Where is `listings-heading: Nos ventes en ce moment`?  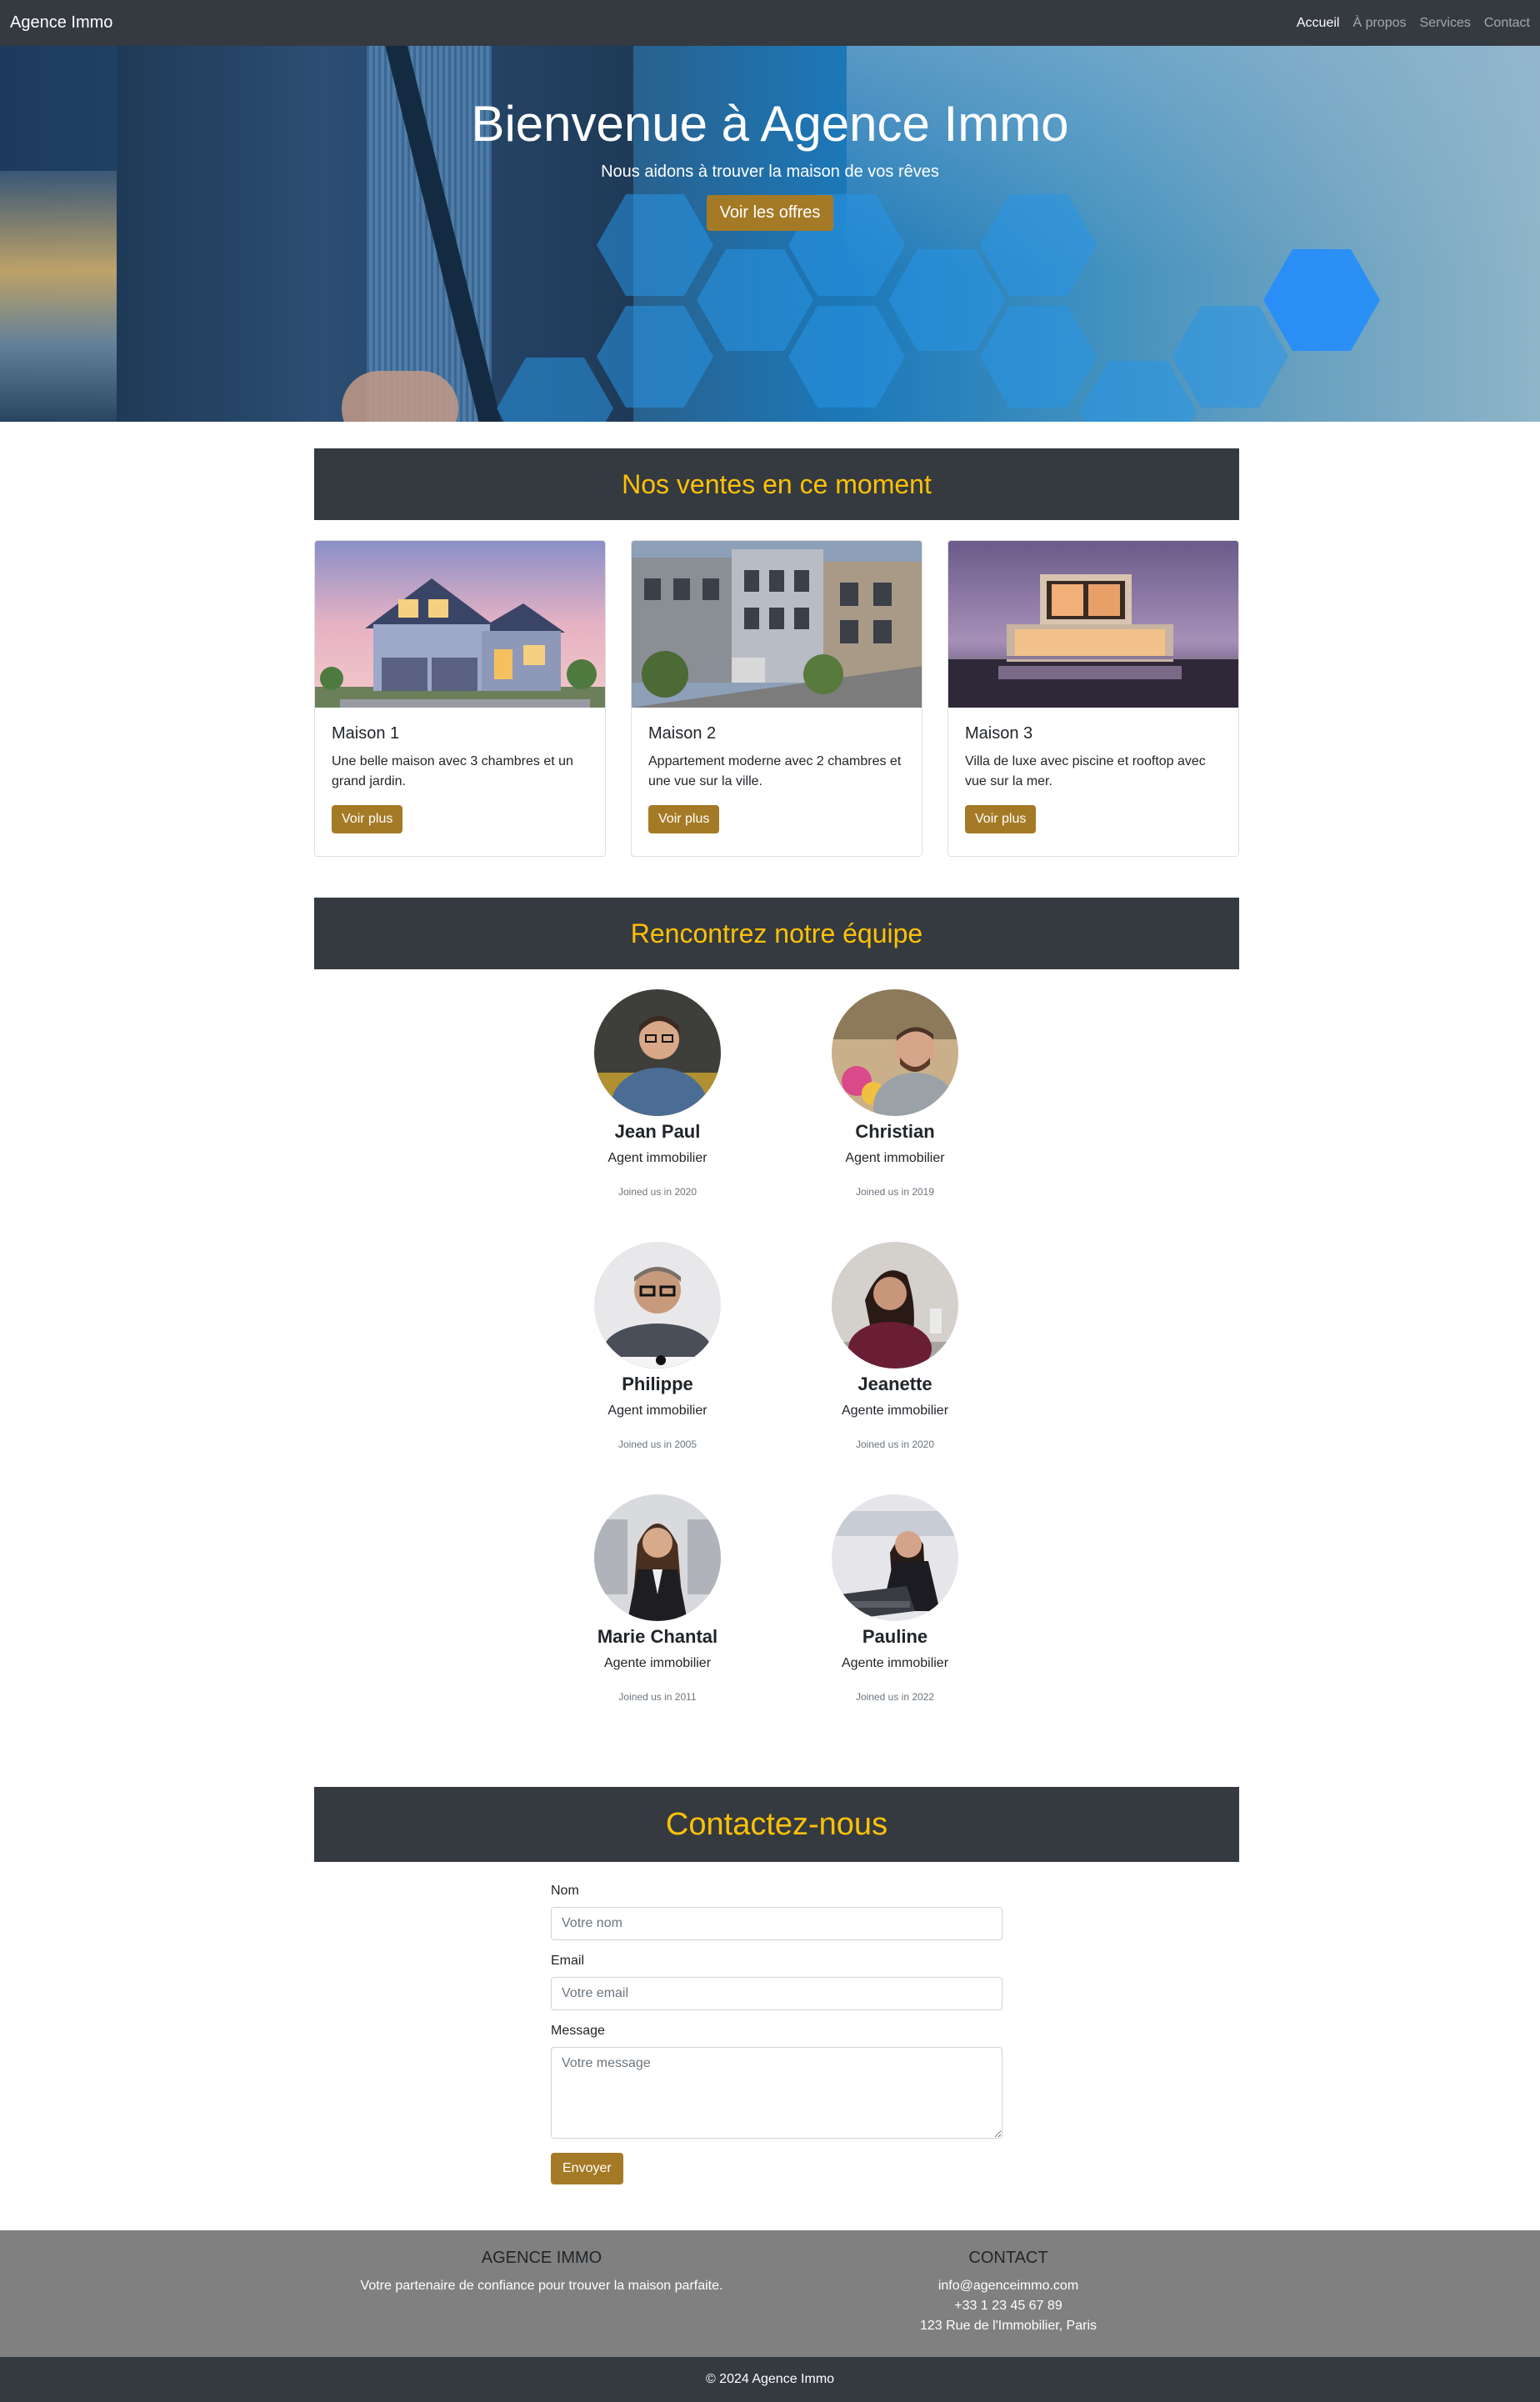
listings-heading: Nos ventes en ce moment is located at coordinates (777, 483).